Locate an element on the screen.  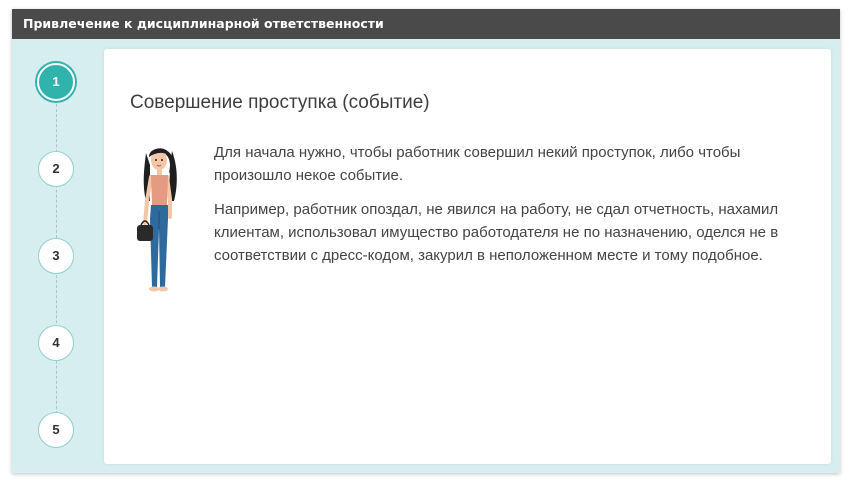
step-1-button: 1 is located at coordinates (56, 82).